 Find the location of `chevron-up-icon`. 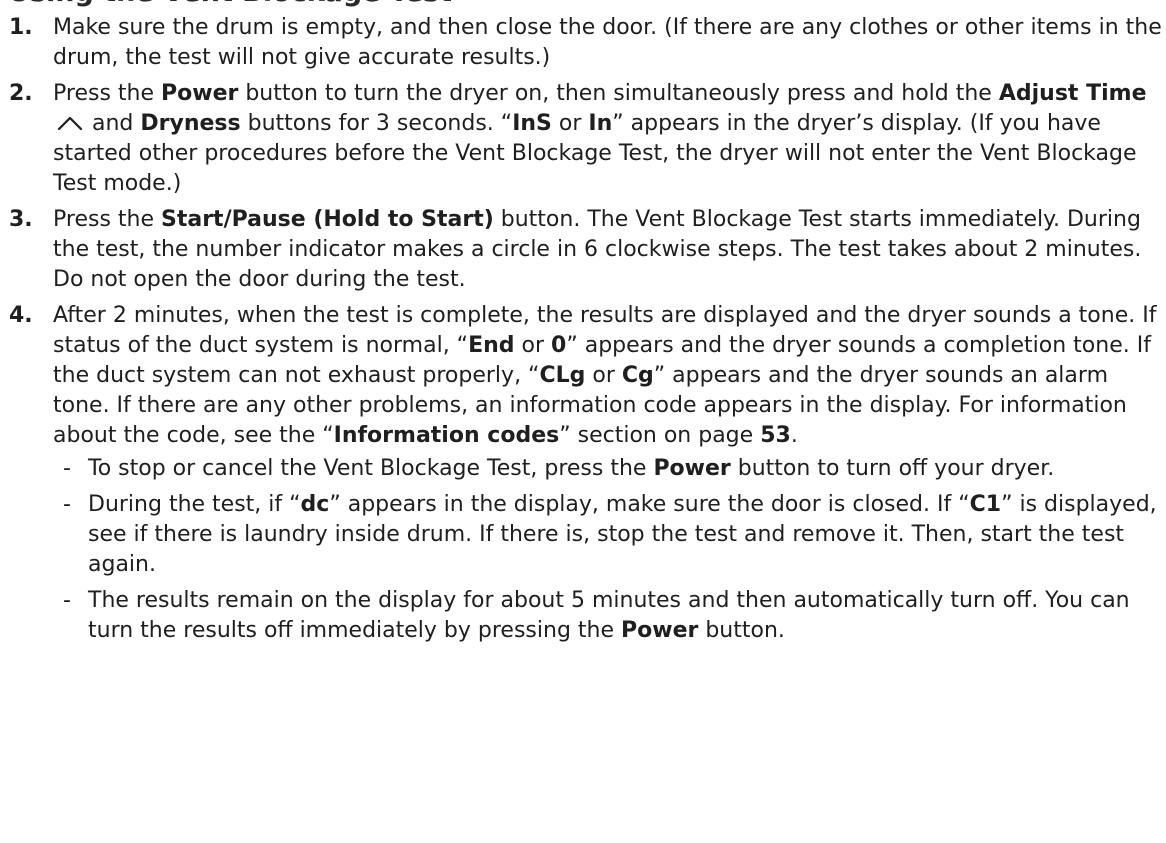

chevron-up-icon is located at coordinates (70, 123).